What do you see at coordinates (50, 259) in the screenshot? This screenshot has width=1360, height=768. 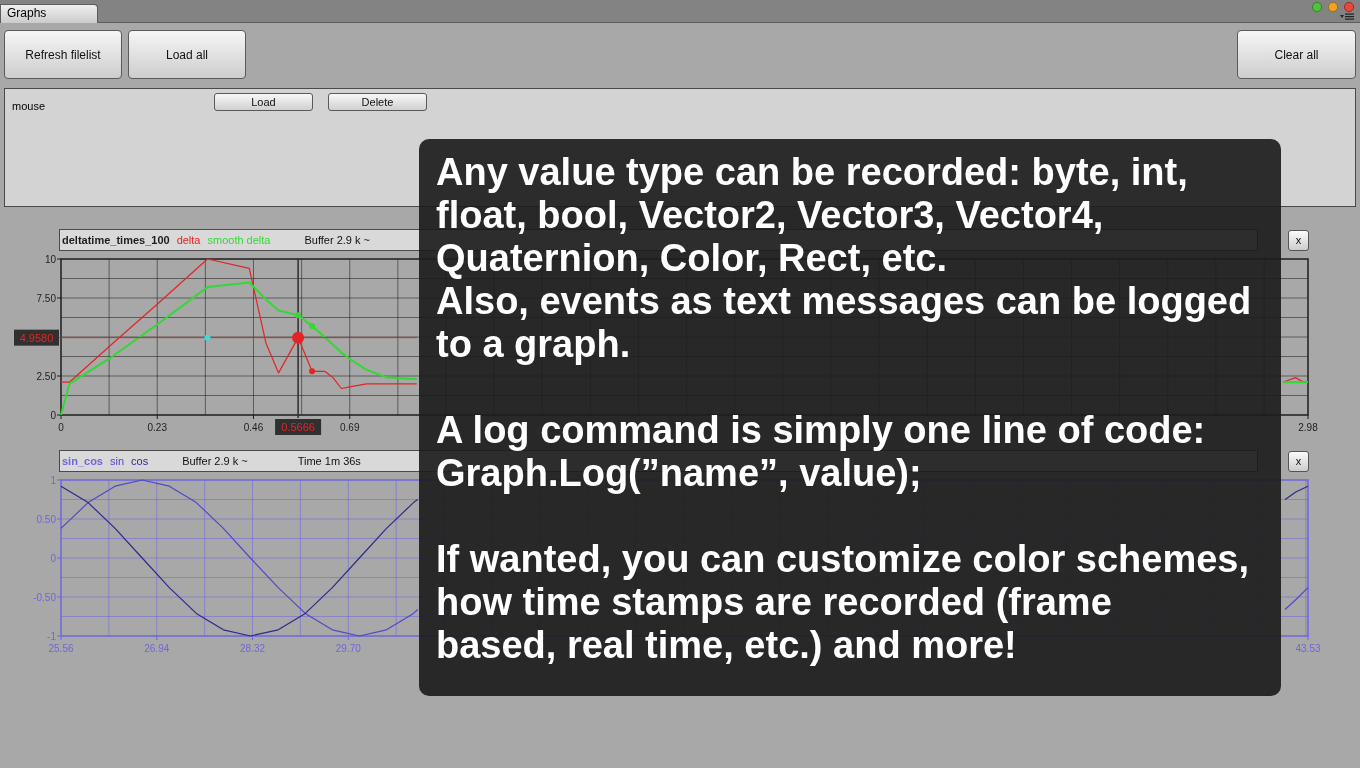 I see `axis-label: 10` at bounding box center [50, 259].